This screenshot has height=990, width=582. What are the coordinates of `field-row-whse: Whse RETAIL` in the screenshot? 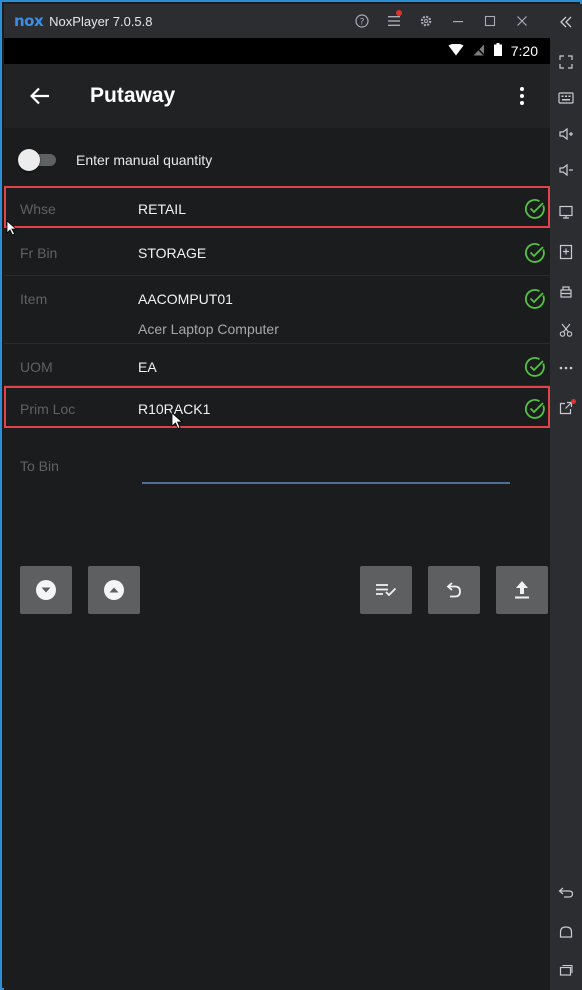 It's located at (277, 207).